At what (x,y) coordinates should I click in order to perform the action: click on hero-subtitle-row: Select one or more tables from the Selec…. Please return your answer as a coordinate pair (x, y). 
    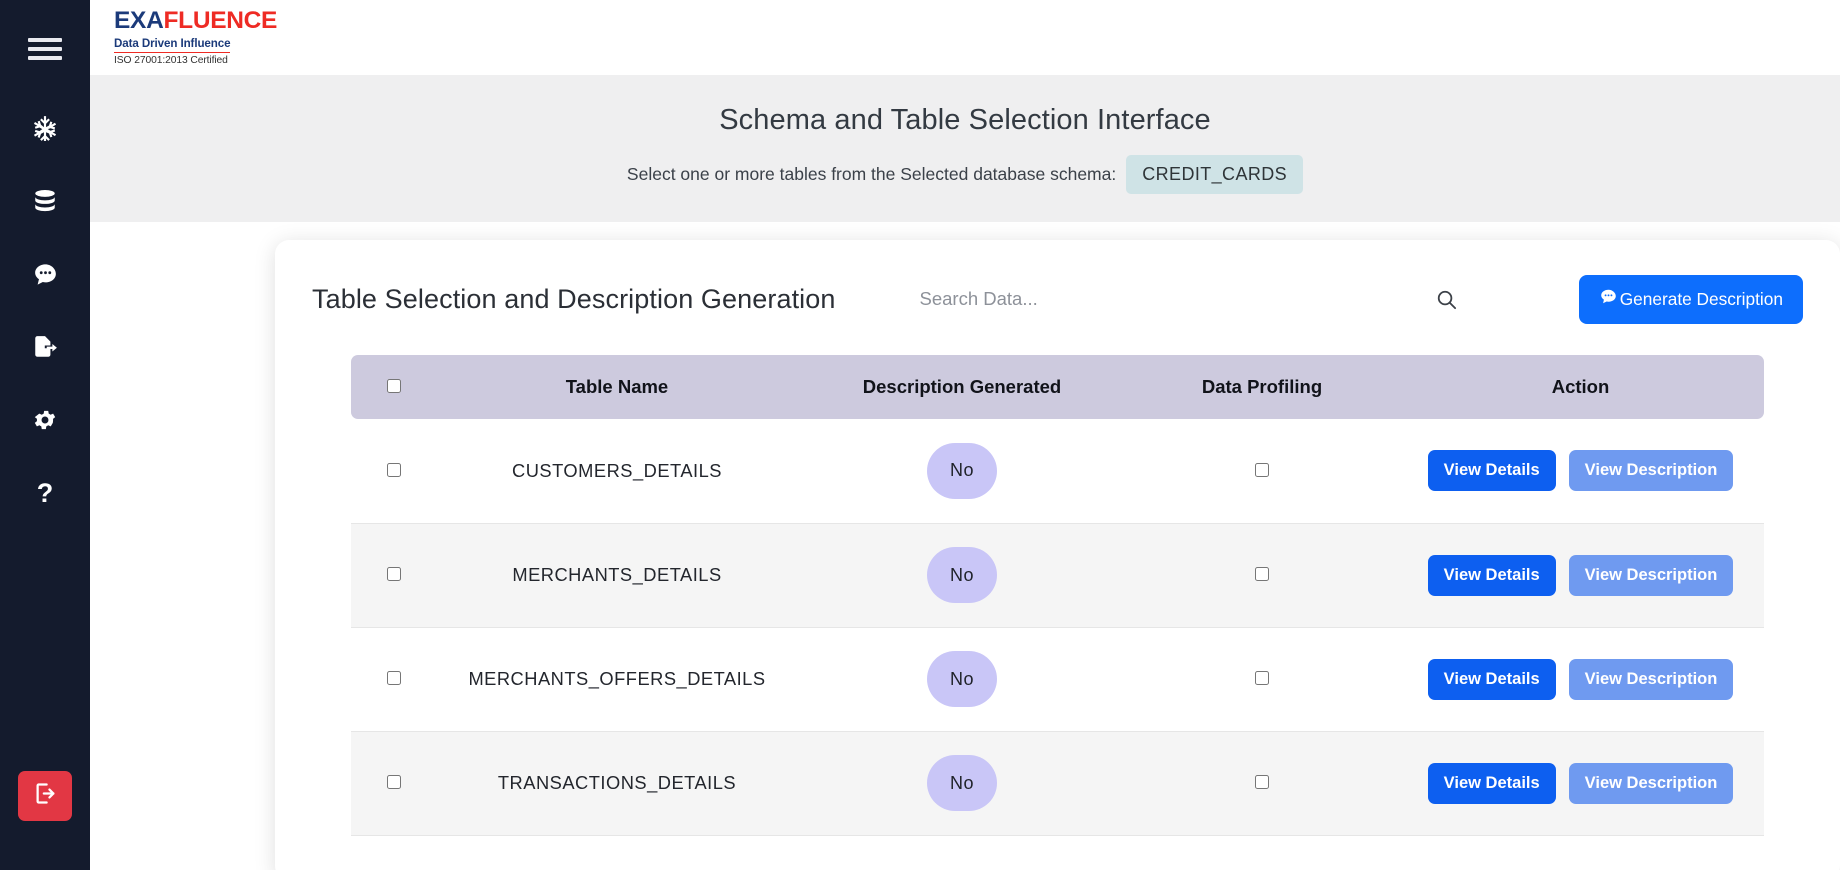
    Looking at the image, I should click on (965, 174).